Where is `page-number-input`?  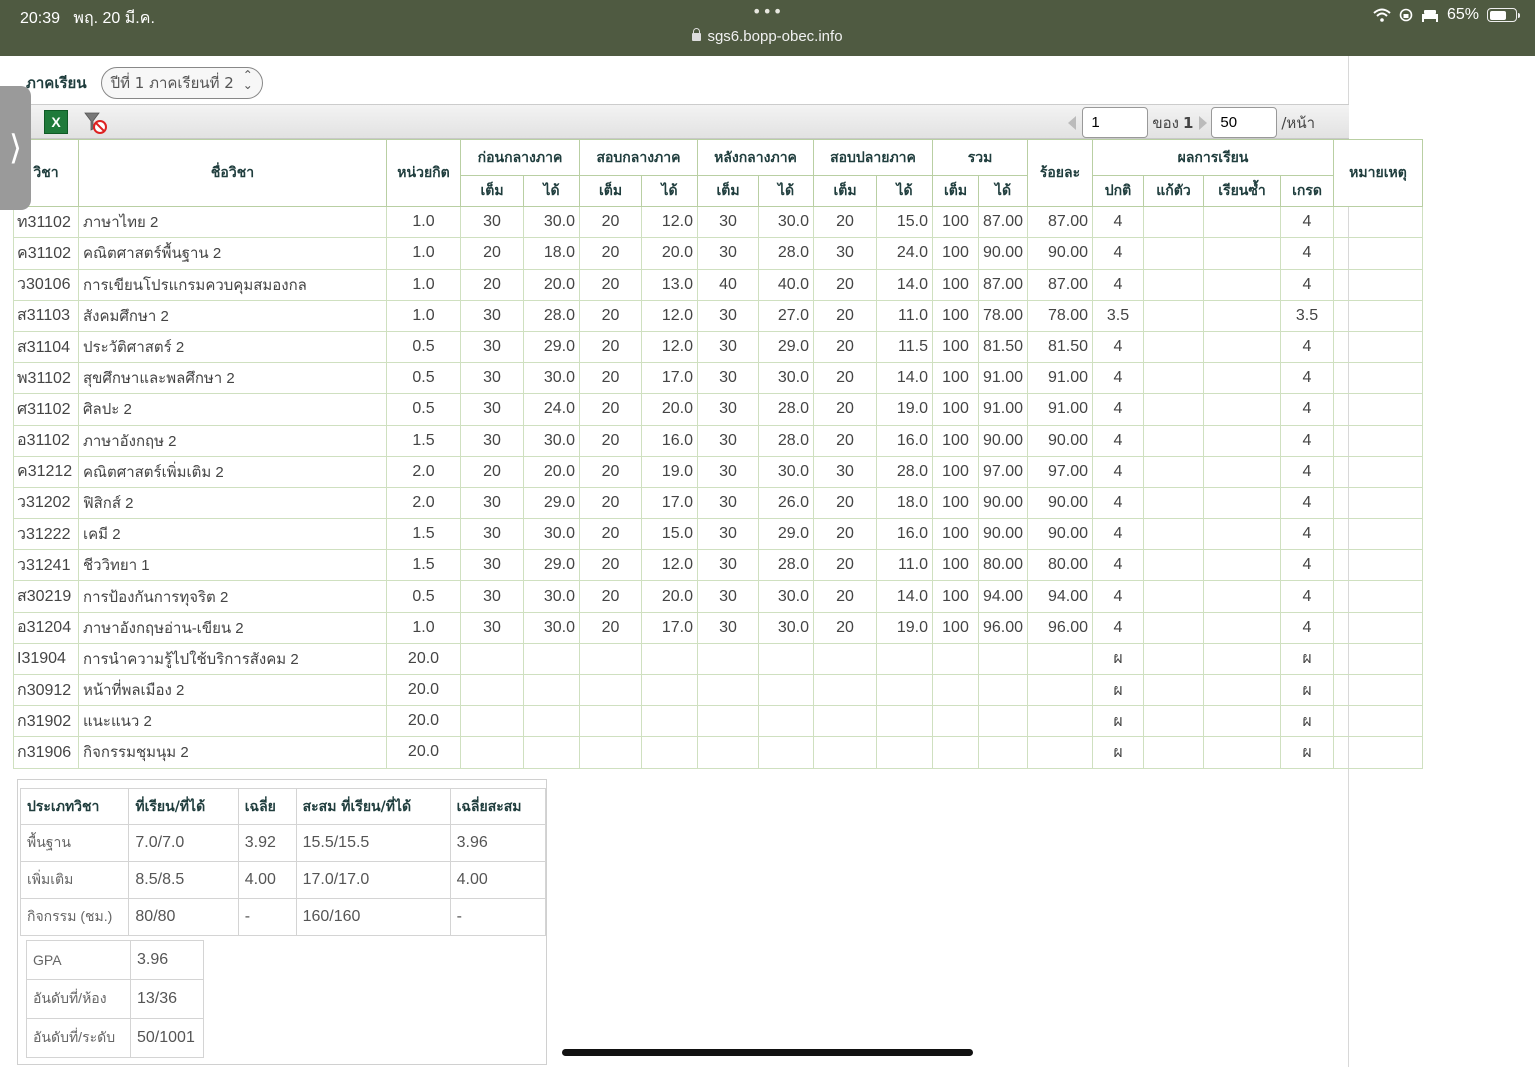
page-number-input is located at coordinates (1115, 122).